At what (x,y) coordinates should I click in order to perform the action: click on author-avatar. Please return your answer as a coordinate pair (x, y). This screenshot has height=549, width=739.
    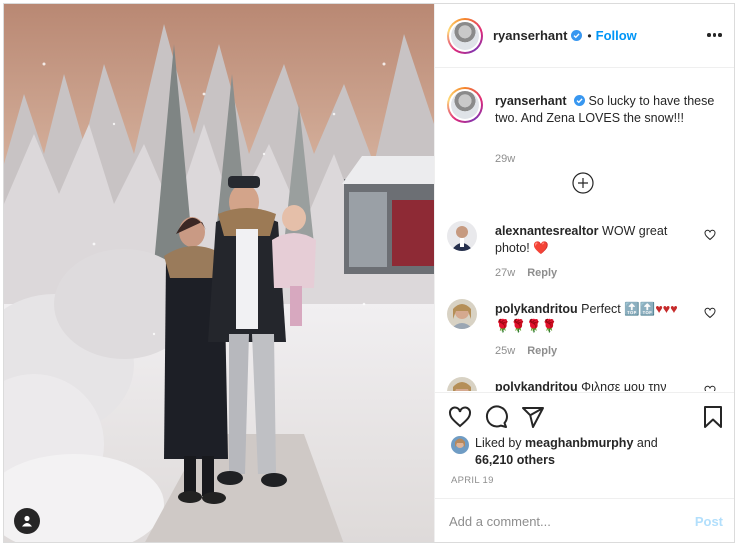
    Looking at the image, I should click on (465, 35).